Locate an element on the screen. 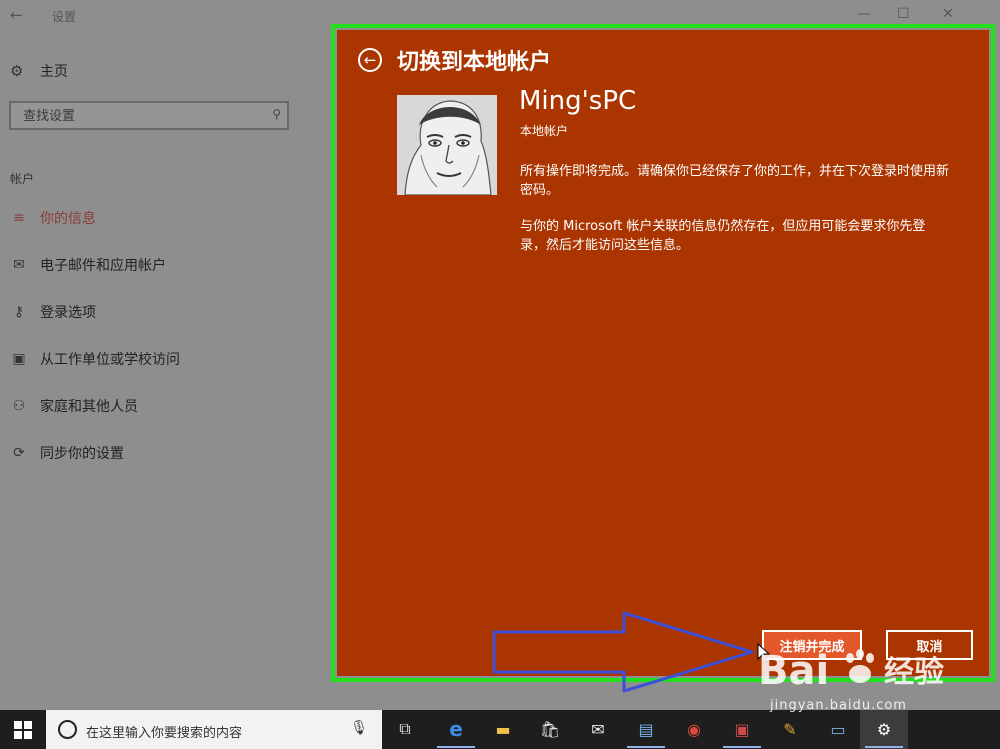 This screenshot has width=1000, height=749. key-icon: ⚷ is located at coordinates (19, 312).